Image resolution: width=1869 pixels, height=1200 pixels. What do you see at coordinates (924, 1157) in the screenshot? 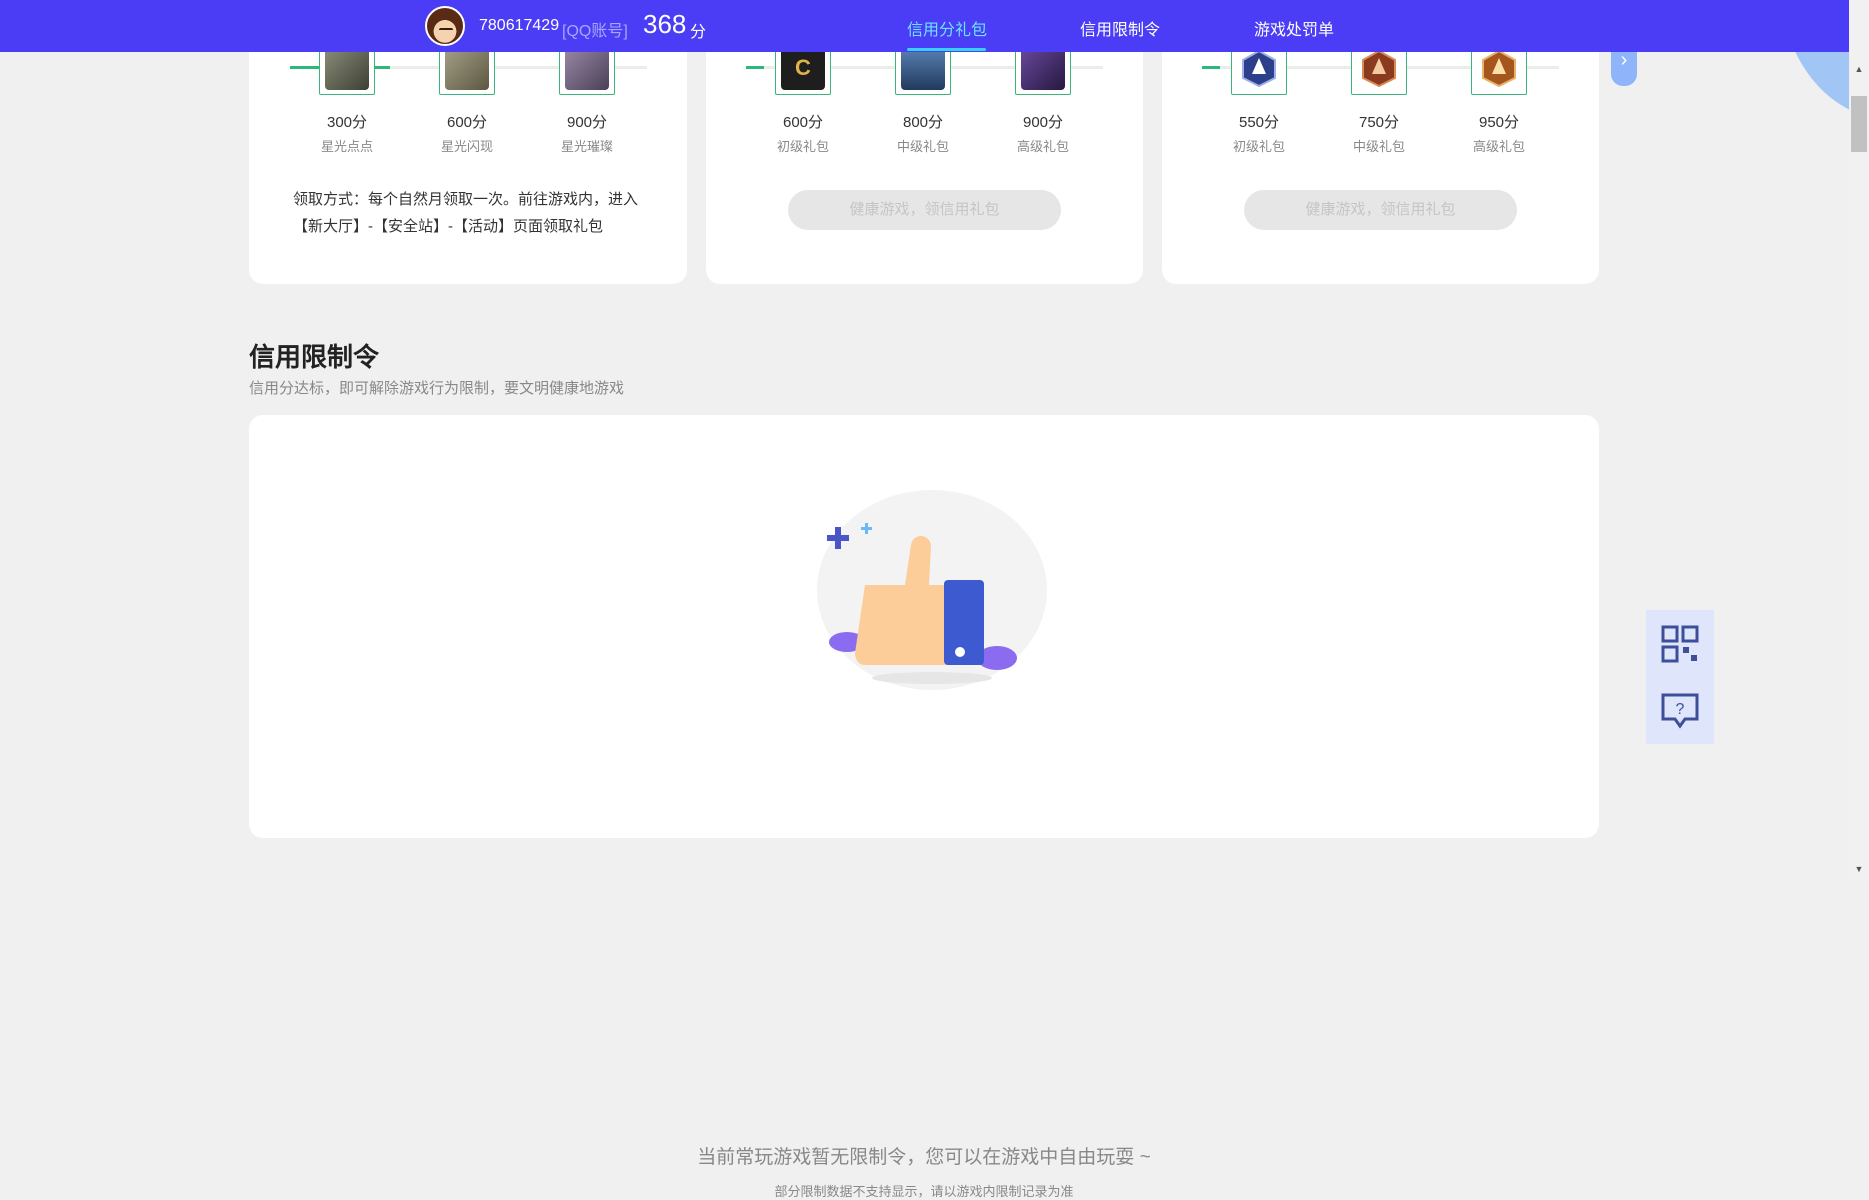
I see `empty-state-message: 当前常玩游戏暂无限制令，您可以在游戏中自由玩耍 ~` at bounding box center [924, 1157].